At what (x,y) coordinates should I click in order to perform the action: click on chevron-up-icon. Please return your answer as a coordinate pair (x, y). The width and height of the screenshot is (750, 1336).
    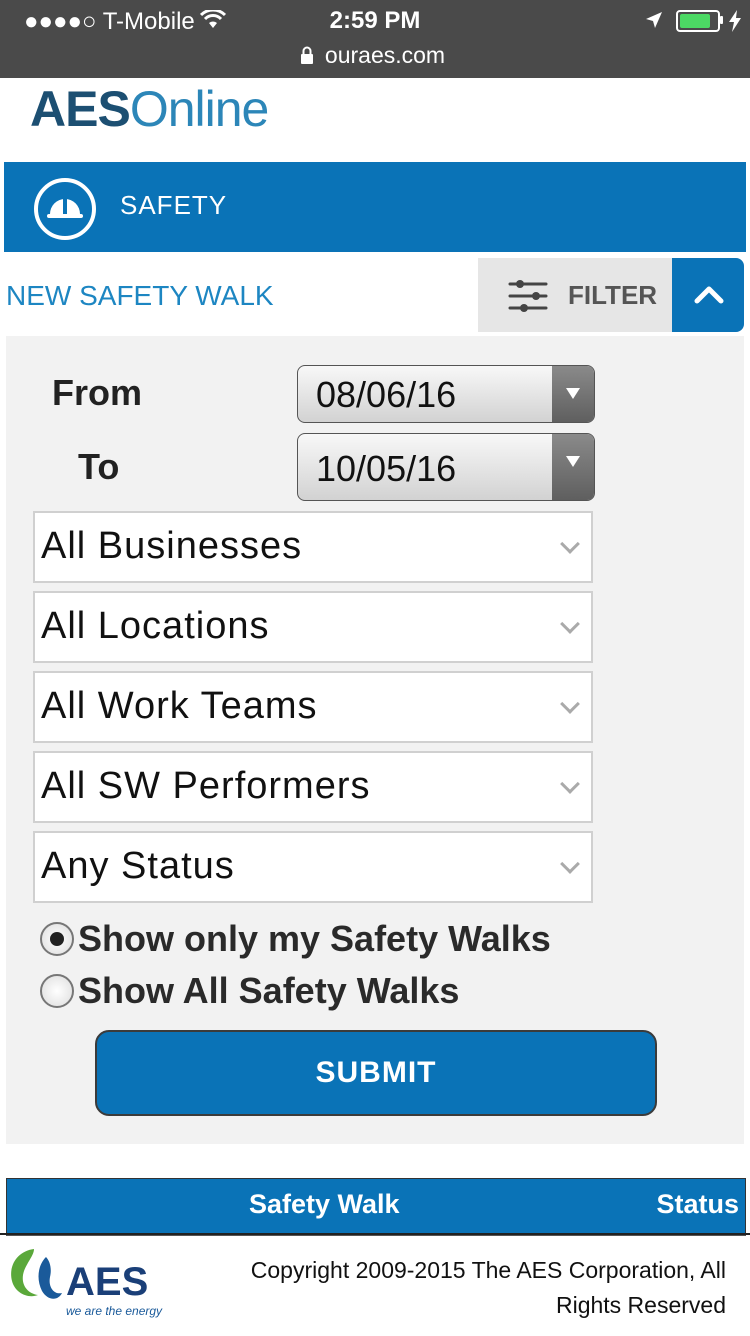
    Looking at the image, I should click on (709, 295).